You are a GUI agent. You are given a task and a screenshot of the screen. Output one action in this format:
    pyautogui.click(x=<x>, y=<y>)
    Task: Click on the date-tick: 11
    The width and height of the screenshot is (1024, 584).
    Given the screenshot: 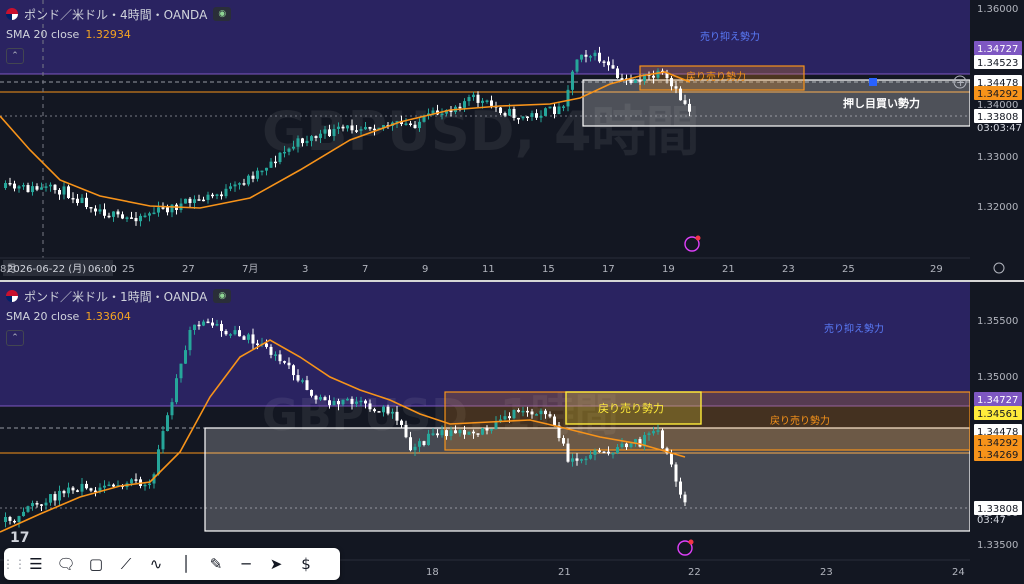 What is the action you would take?
    pyautogui.click(x=488, y=269)
    